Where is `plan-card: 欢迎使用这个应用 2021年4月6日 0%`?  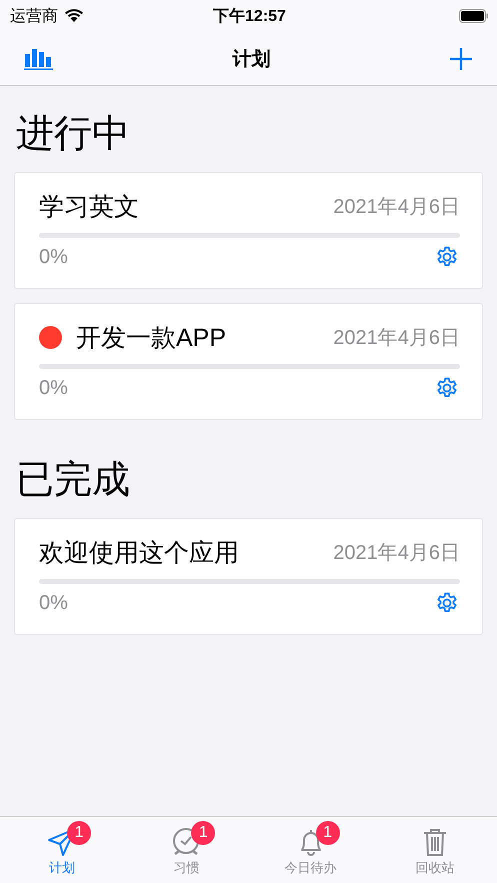
plan-card: 欢迎使用这个应用 2021年4月6日 0% is located at coordinates (248, 576).